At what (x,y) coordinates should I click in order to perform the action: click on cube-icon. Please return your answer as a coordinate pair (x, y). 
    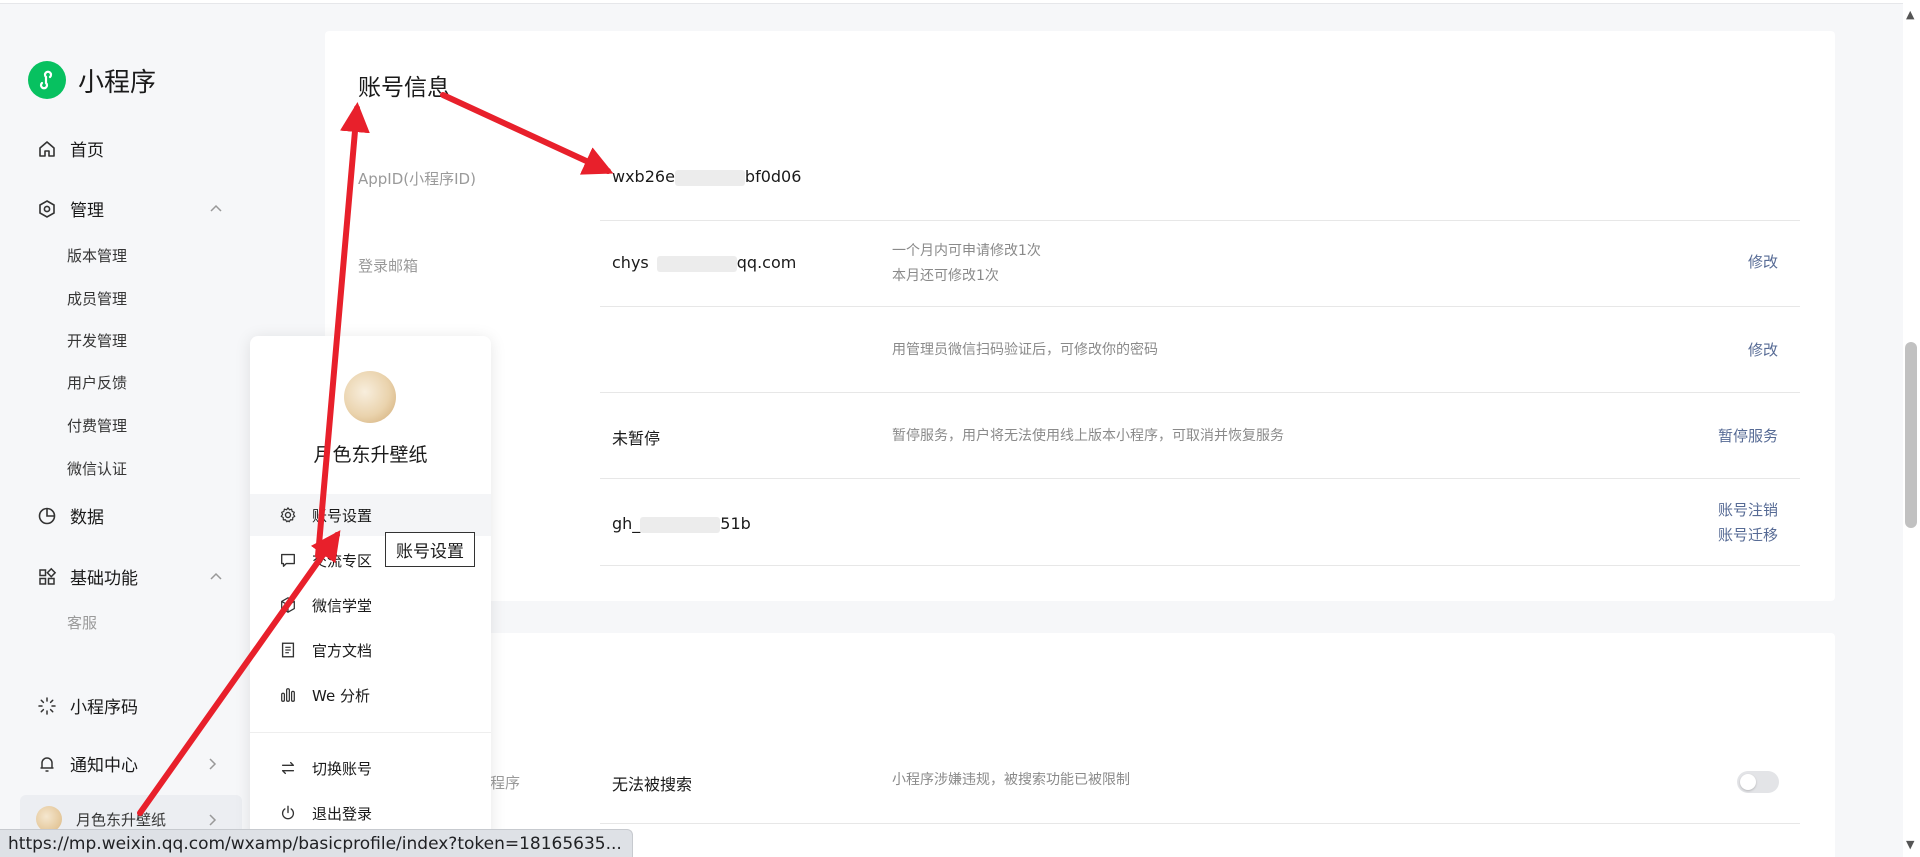
    Looking at the image, I should click on (288, 605).